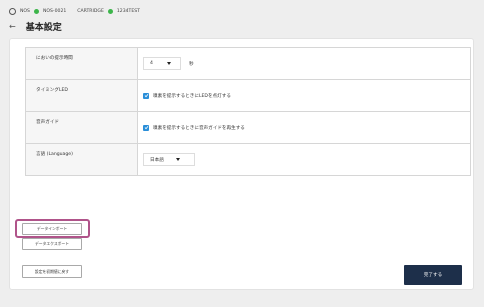 Image resolution: width=484 pixels, height=307 pixels. I want to click on timing-led-text: 嗅素を提示するときにLEDを点灯する, so click(192, 96).